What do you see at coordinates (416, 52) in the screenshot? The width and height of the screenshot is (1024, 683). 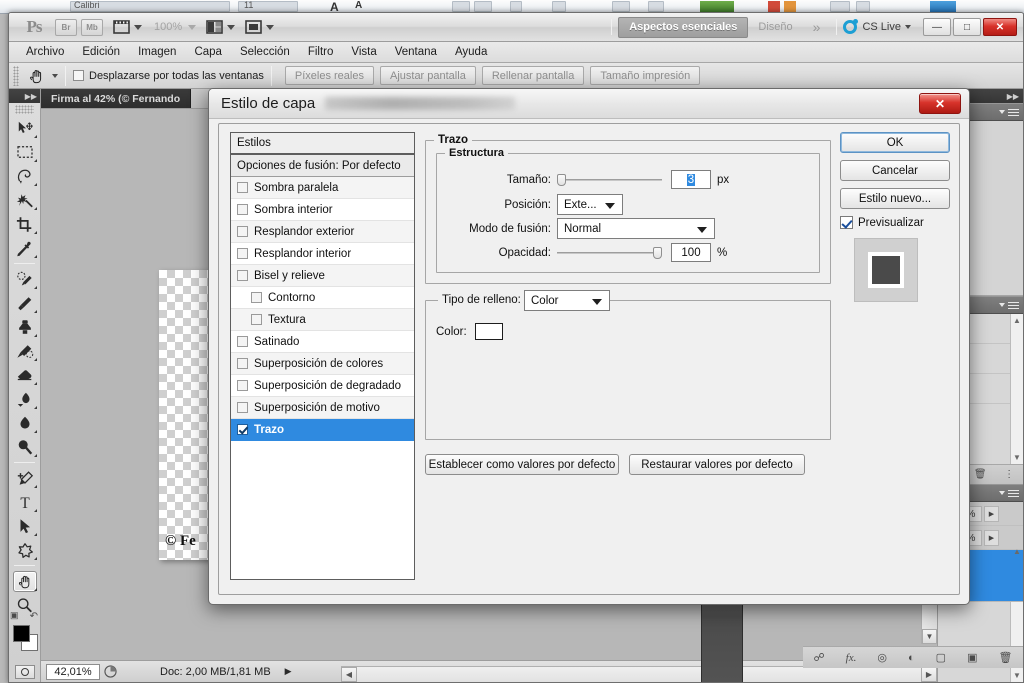 I see `menu-ventana: Ventana` at bounding box center [416, 52].